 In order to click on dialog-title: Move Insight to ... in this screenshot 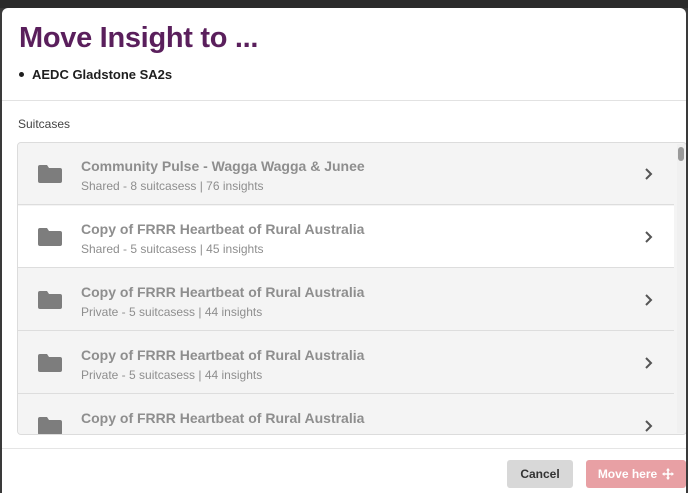, I will do `click(139, 38)`.